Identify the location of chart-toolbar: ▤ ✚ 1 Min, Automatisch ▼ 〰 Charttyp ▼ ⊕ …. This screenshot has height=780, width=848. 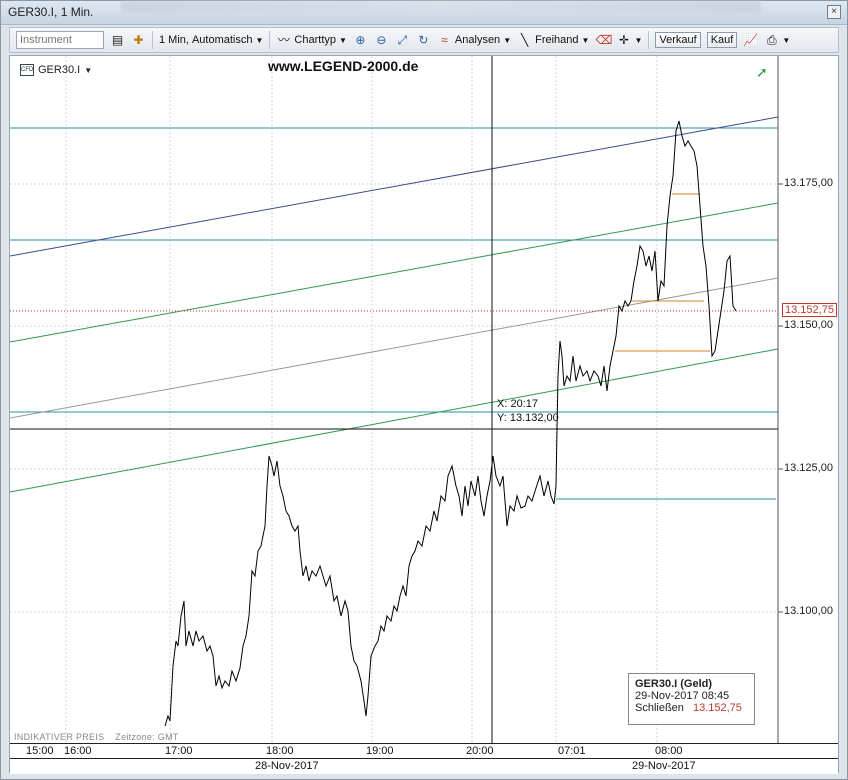
(424, 40).